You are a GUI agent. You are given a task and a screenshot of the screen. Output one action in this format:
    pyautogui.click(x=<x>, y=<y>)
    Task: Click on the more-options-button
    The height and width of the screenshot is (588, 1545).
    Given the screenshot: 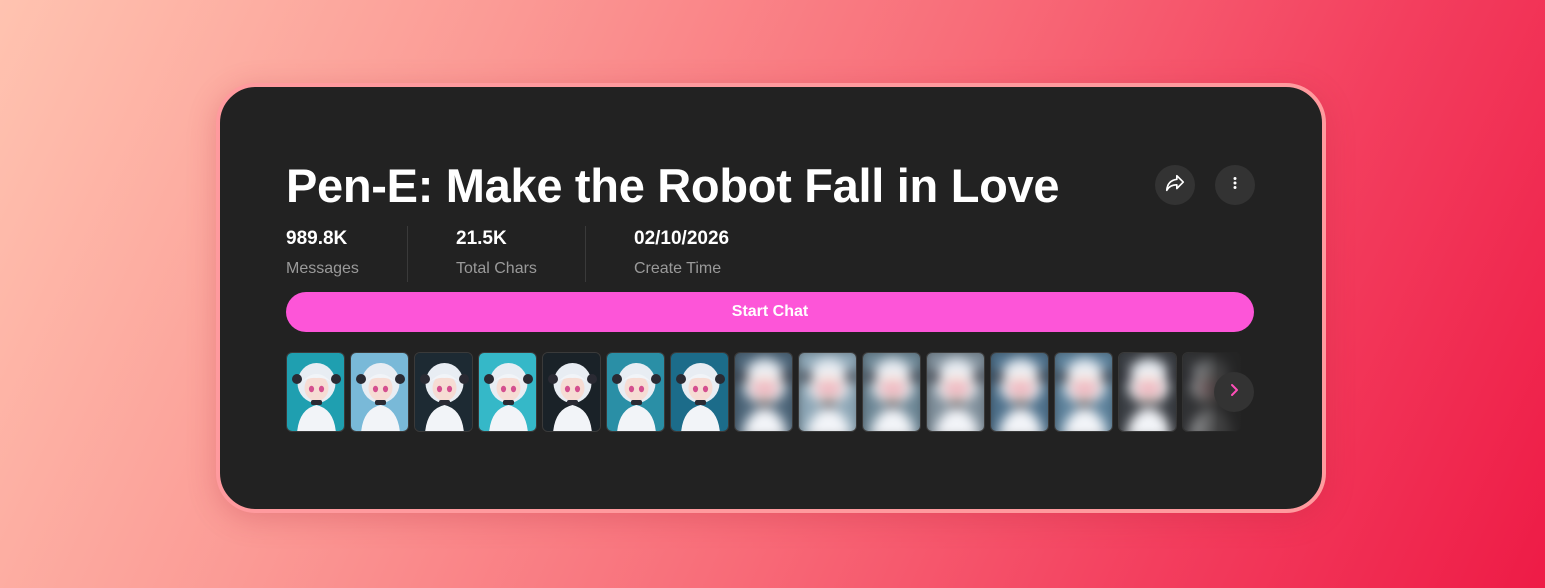 What is the action you would take?
    pyautogui.click(x=1235, y=185)
    